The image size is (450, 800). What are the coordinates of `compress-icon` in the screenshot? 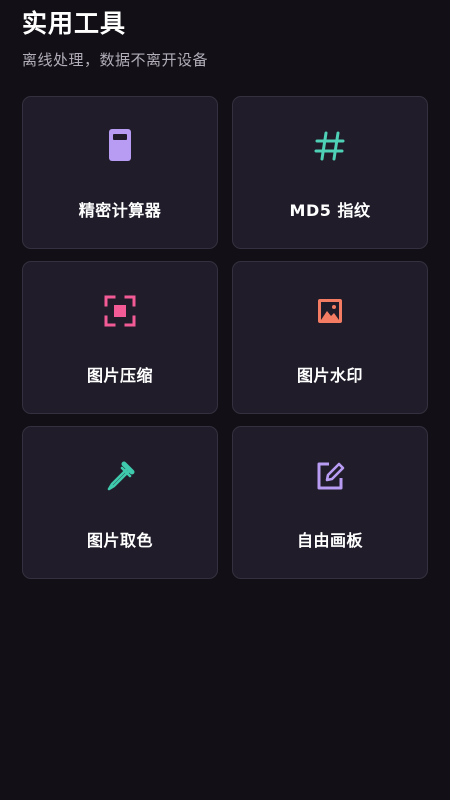 It's located at (120, 311).